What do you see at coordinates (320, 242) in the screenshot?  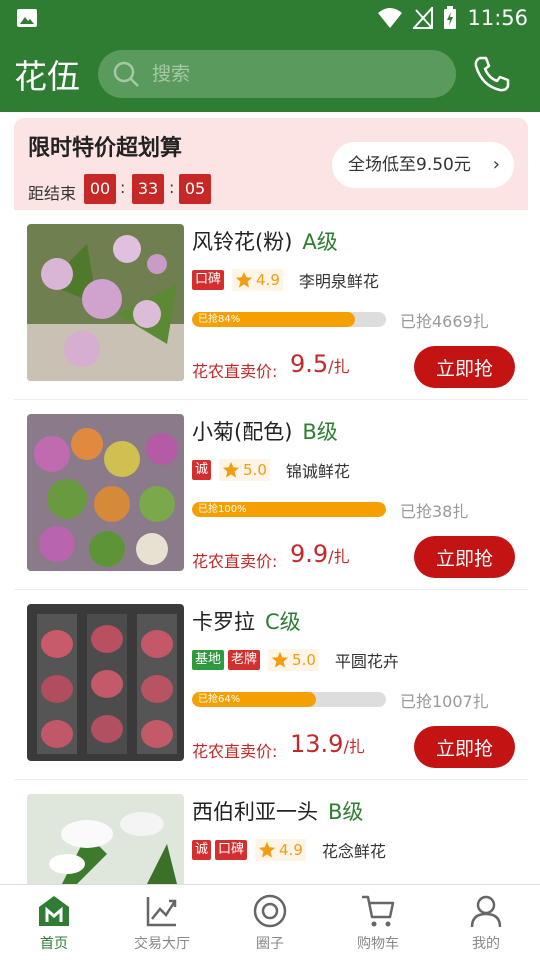 I see `product-grade: A级` at bounding box center [320, 242].